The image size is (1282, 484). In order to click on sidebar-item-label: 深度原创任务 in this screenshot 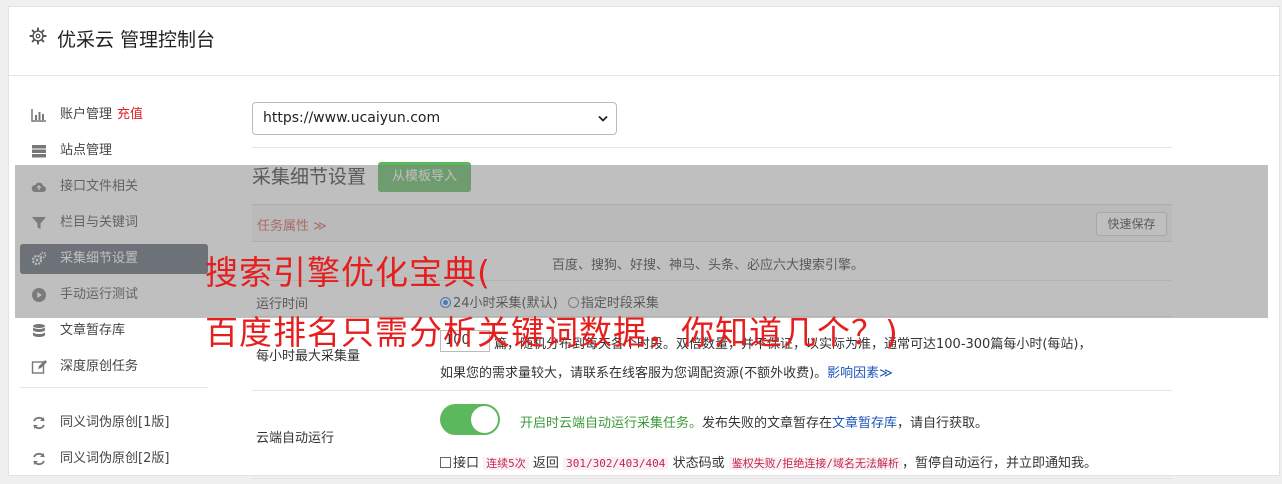, I will do `click(99, 366)`.